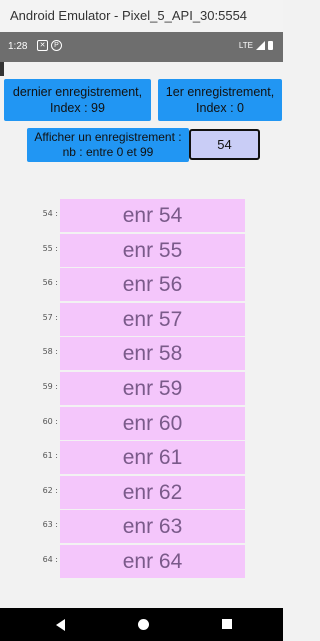 This screenshot has width=320, height=641. Describe the element at coordinates (56, 45) in the screenshot. I see `app-notification-icon: P` at that location.